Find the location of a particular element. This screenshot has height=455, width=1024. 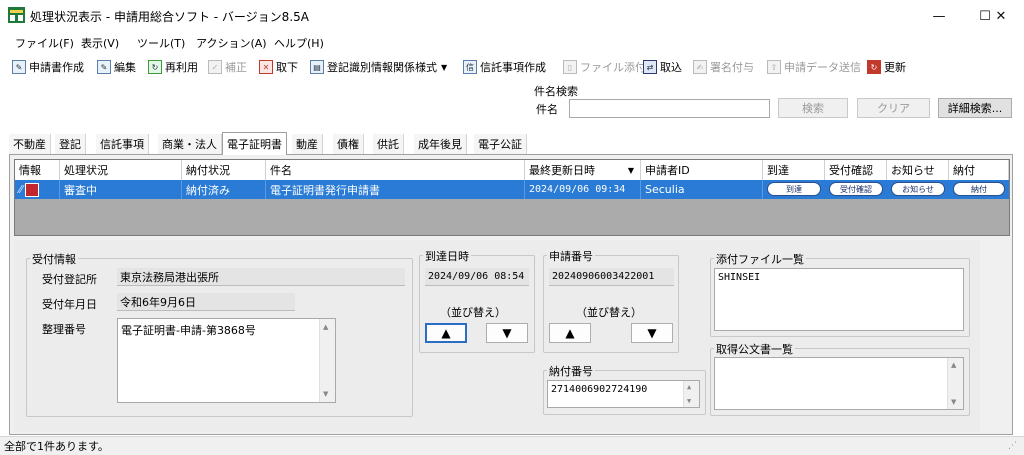

minimize-button: — is located at coordinates (939, 16).